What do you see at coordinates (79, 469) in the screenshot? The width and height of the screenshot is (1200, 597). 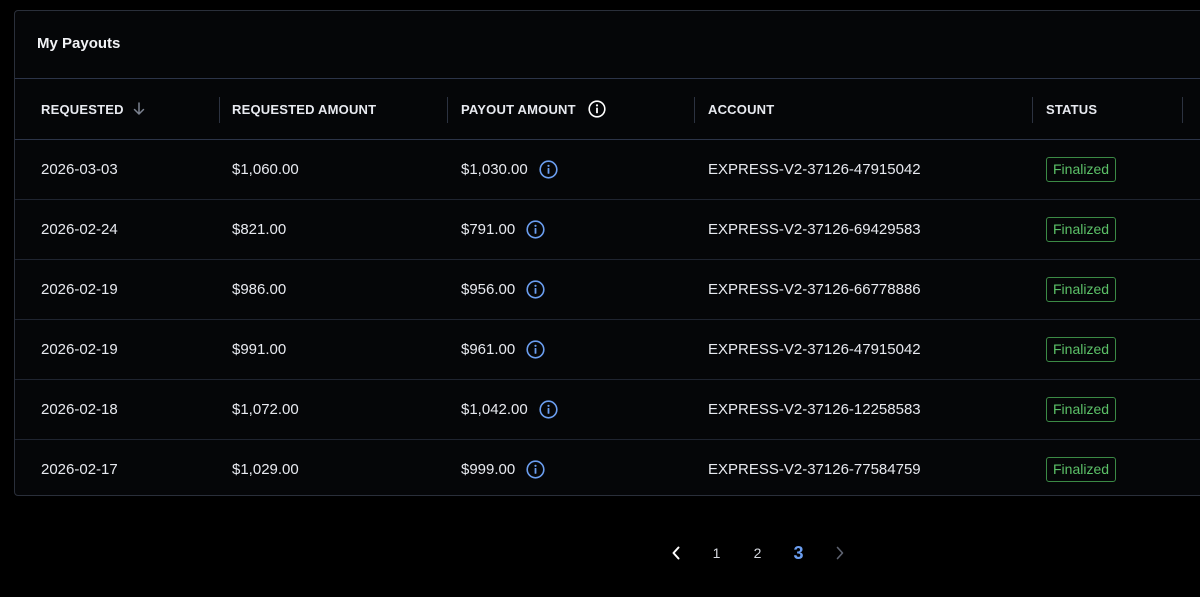 I see `cell-requested: 2026-02-17` at bounding box center [79, 469].